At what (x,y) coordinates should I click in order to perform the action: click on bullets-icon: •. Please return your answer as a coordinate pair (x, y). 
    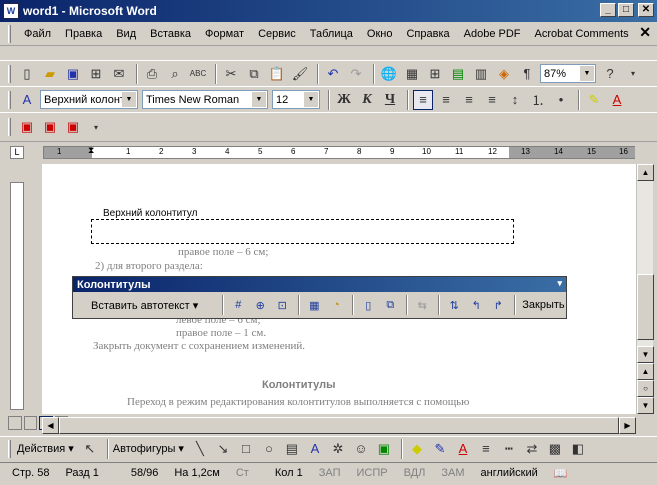
    Looking at the image, I should click on (561, 100).